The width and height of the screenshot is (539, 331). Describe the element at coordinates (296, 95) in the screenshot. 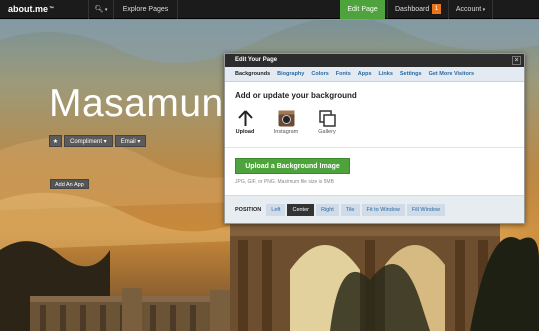

I see `section-title: Add or update your background` at that location.